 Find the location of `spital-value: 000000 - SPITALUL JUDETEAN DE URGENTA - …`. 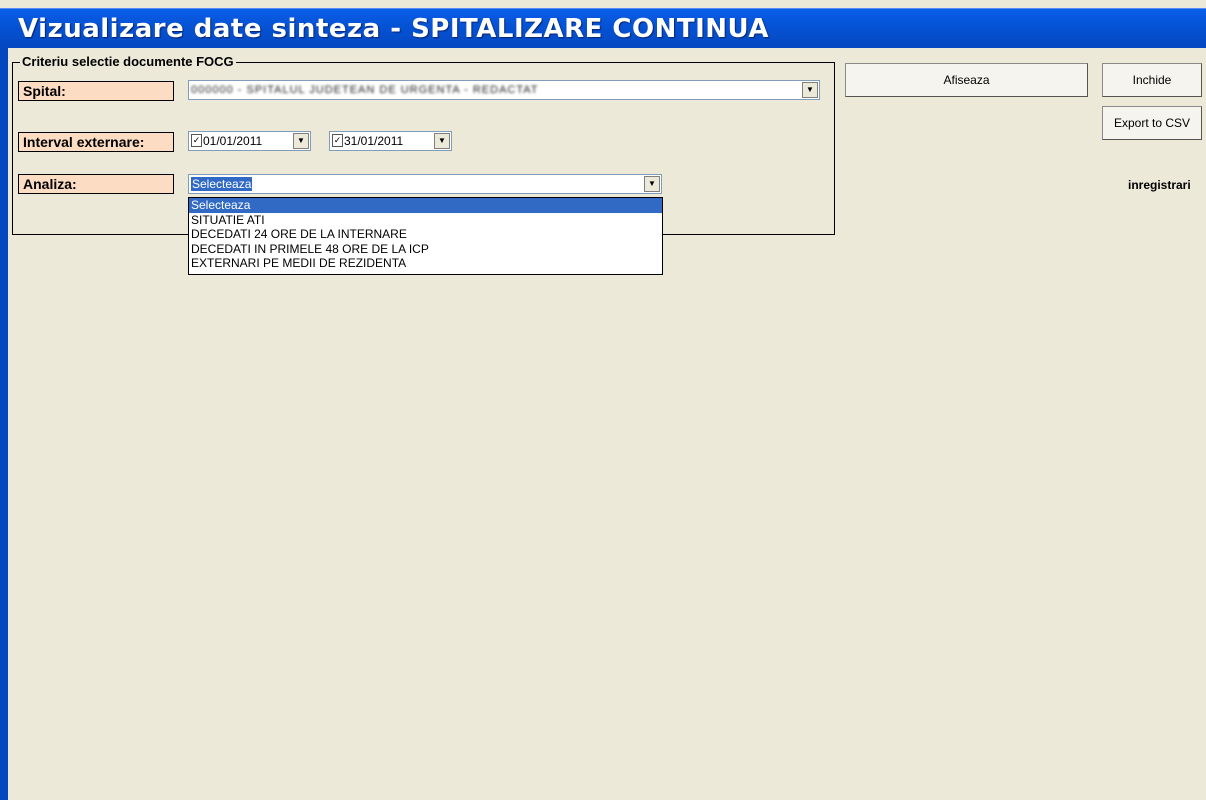

spital-value: 000000 - SPITALUL JUDETEAN DE URGENTA - … is located at coordinates (365, 90).